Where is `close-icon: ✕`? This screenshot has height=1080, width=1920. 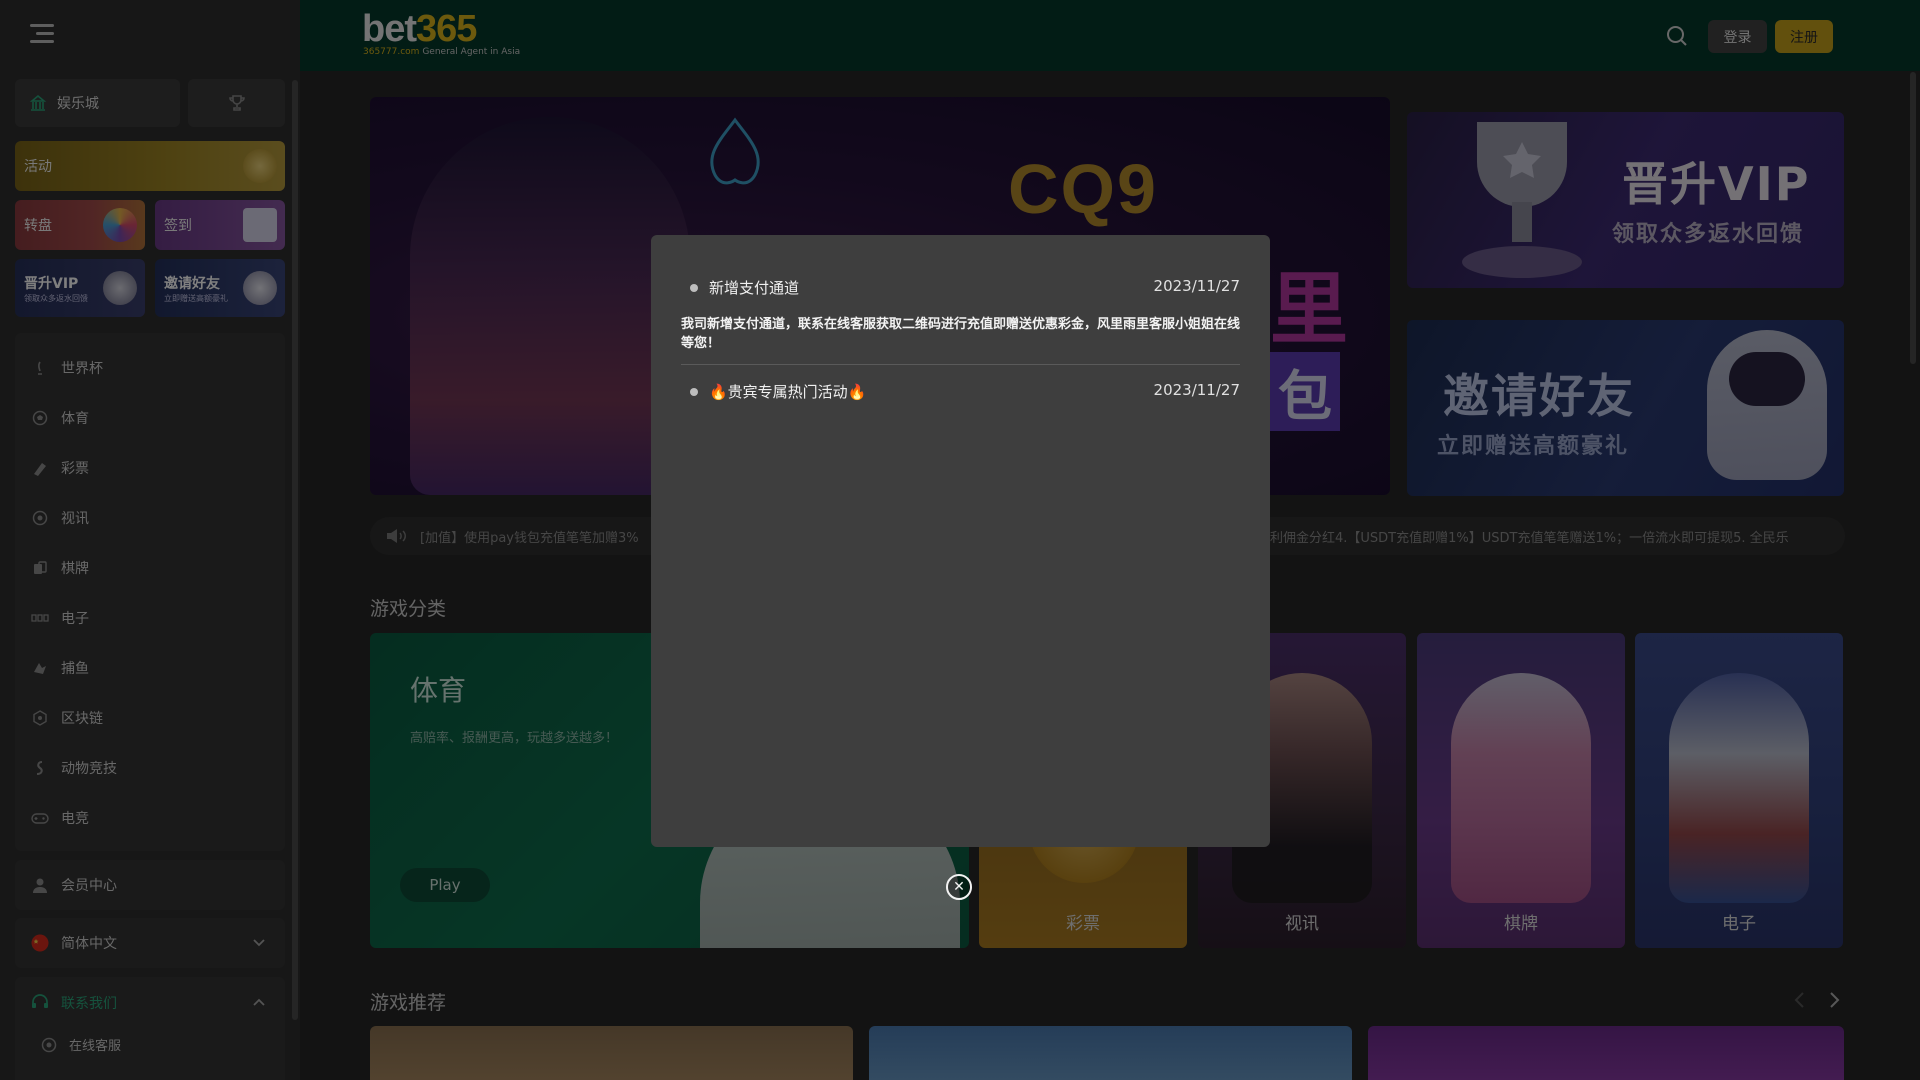
close-icon: ✕ is located at coordinates (959, 887).